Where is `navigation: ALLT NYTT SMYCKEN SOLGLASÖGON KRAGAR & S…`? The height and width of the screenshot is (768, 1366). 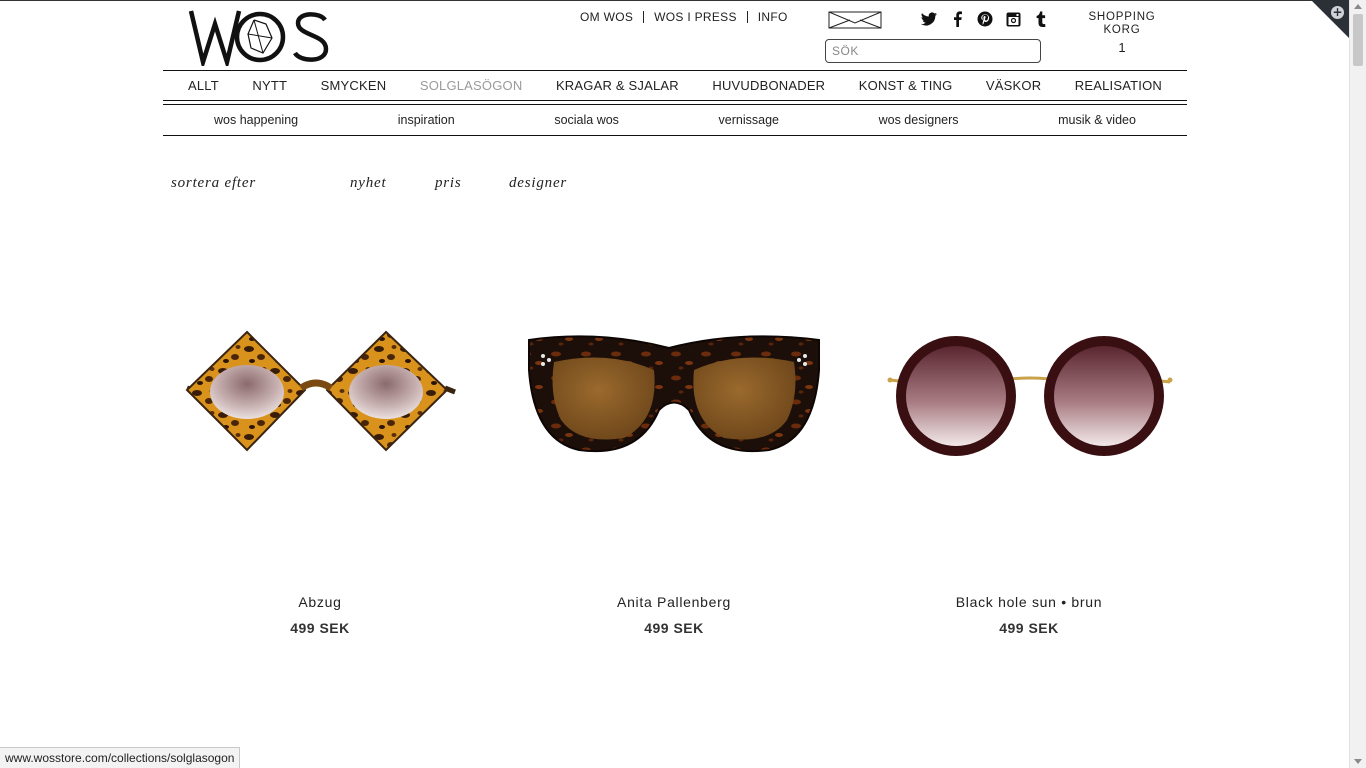 navigation: ALLT NYTT SMYCKEN SOLGLASÖGON KRAGAR & S… is located at coordinates (675, 103).